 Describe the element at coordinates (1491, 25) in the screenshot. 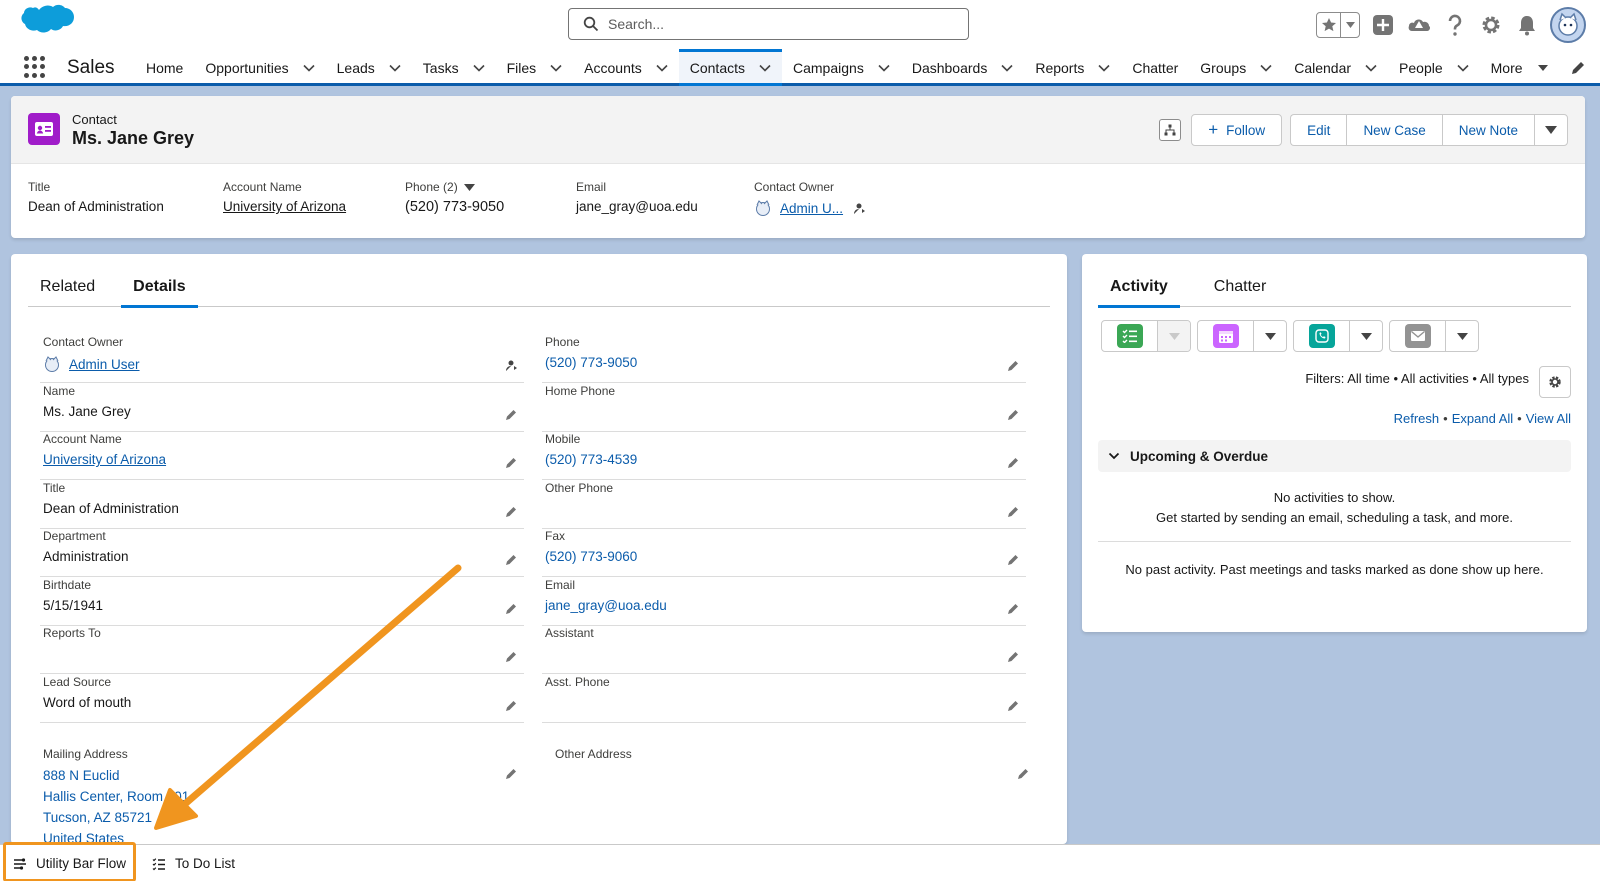

I see `setup-gear-icon` at that location.